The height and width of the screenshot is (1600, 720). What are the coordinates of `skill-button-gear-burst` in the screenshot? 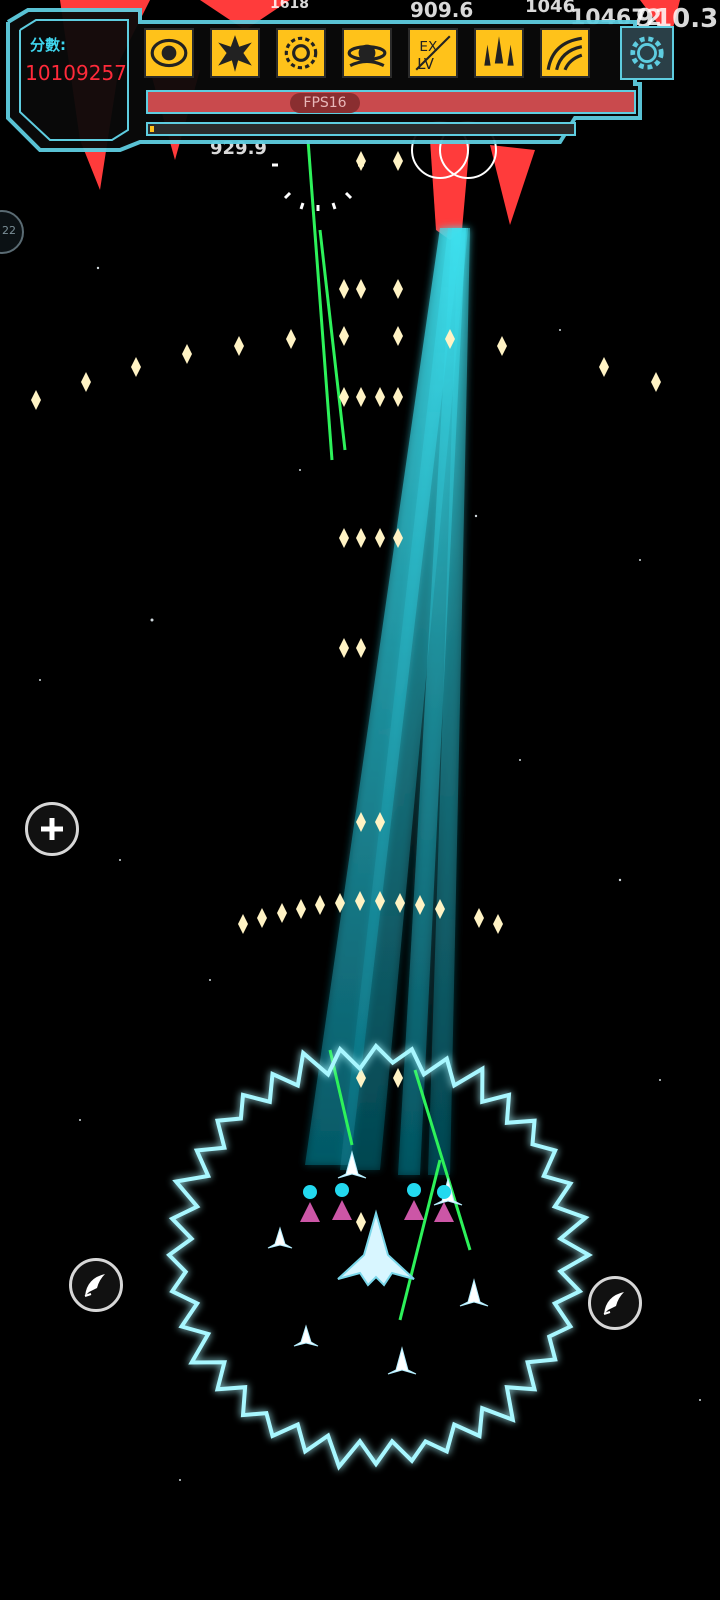 It's located at (301, 53).